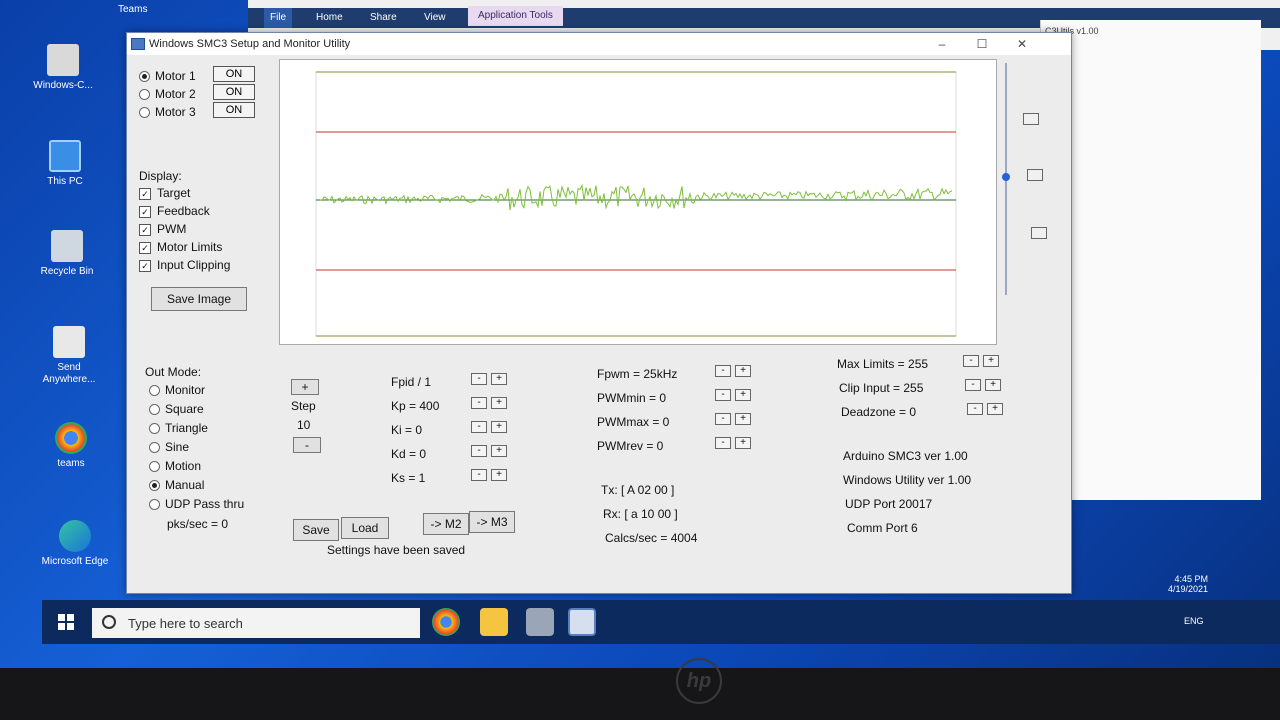 This screenshot has height=720, width=1280. Describe the element at coordinates (234, 110) in the screenshot. I see `motor-3-on-button: ON` at that location.